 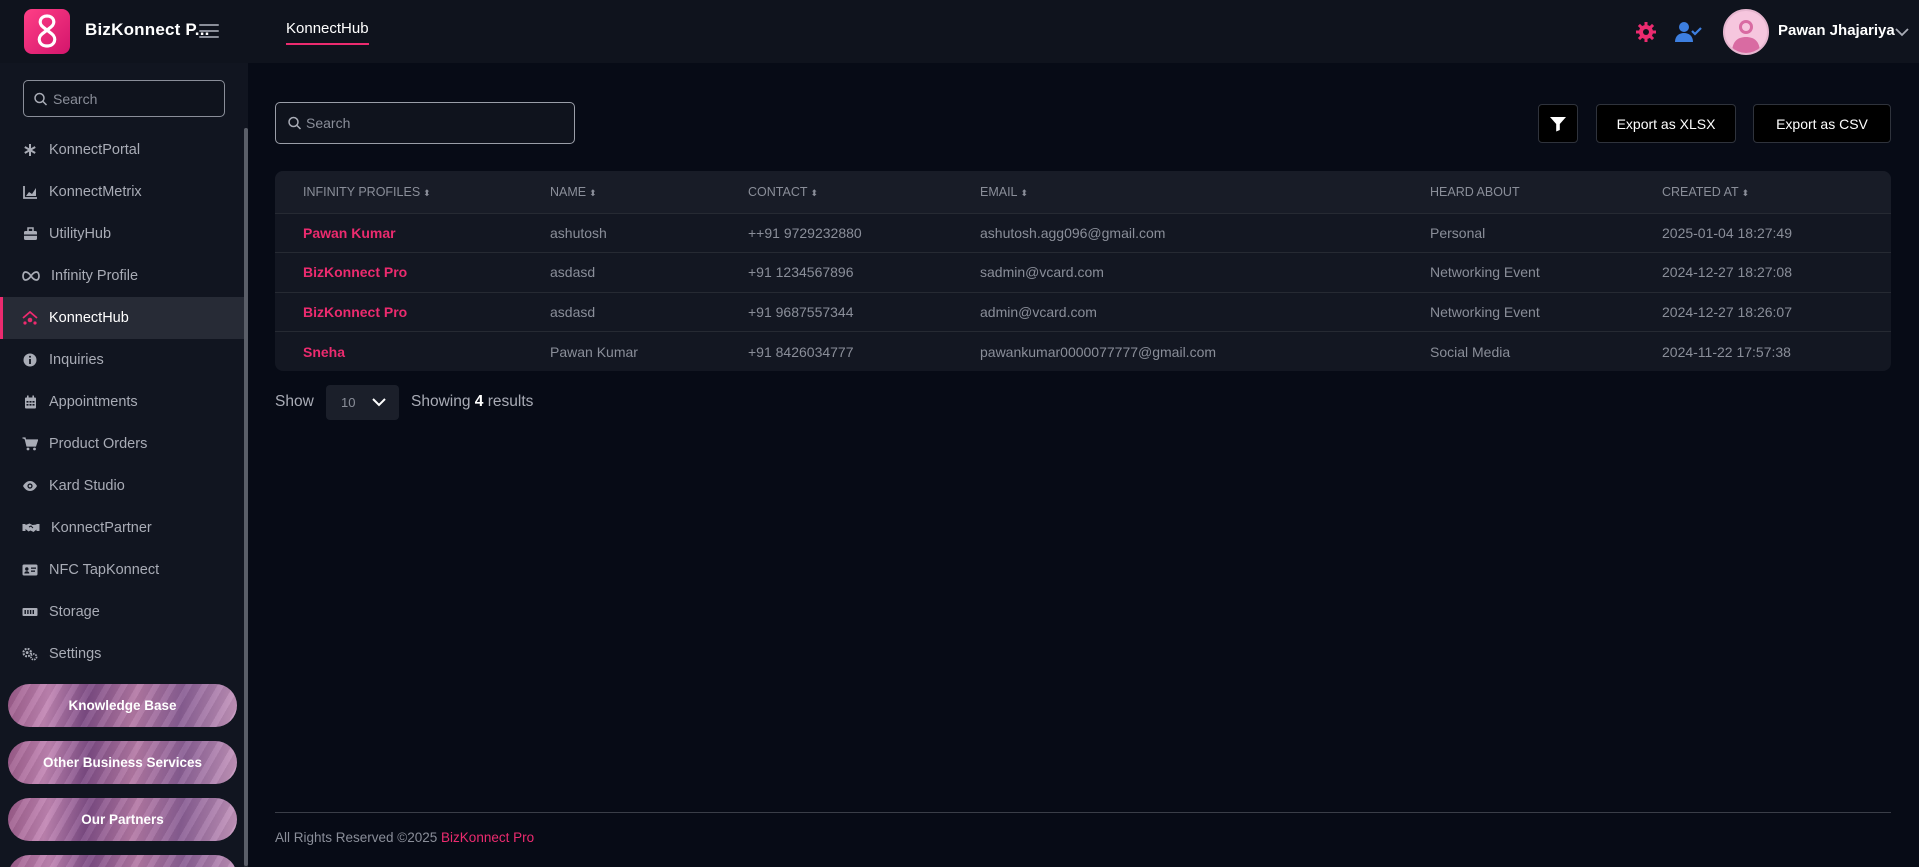 I want to click on sidebar-item-konnectpartner: KonnectPartner, so click(x=122, y=528).